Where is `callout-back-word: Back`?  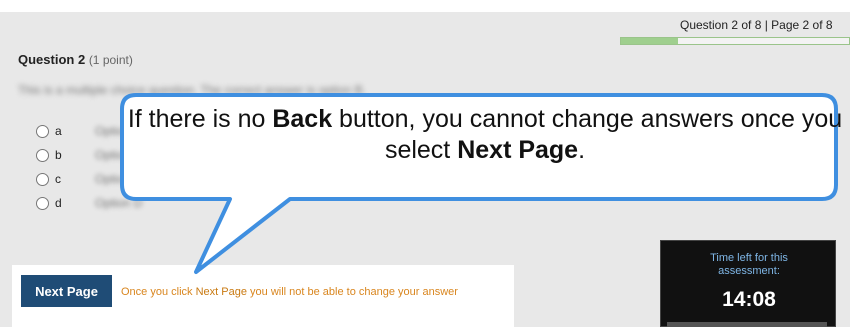 callout-back-word: Back is located at coordinates (302, 119).